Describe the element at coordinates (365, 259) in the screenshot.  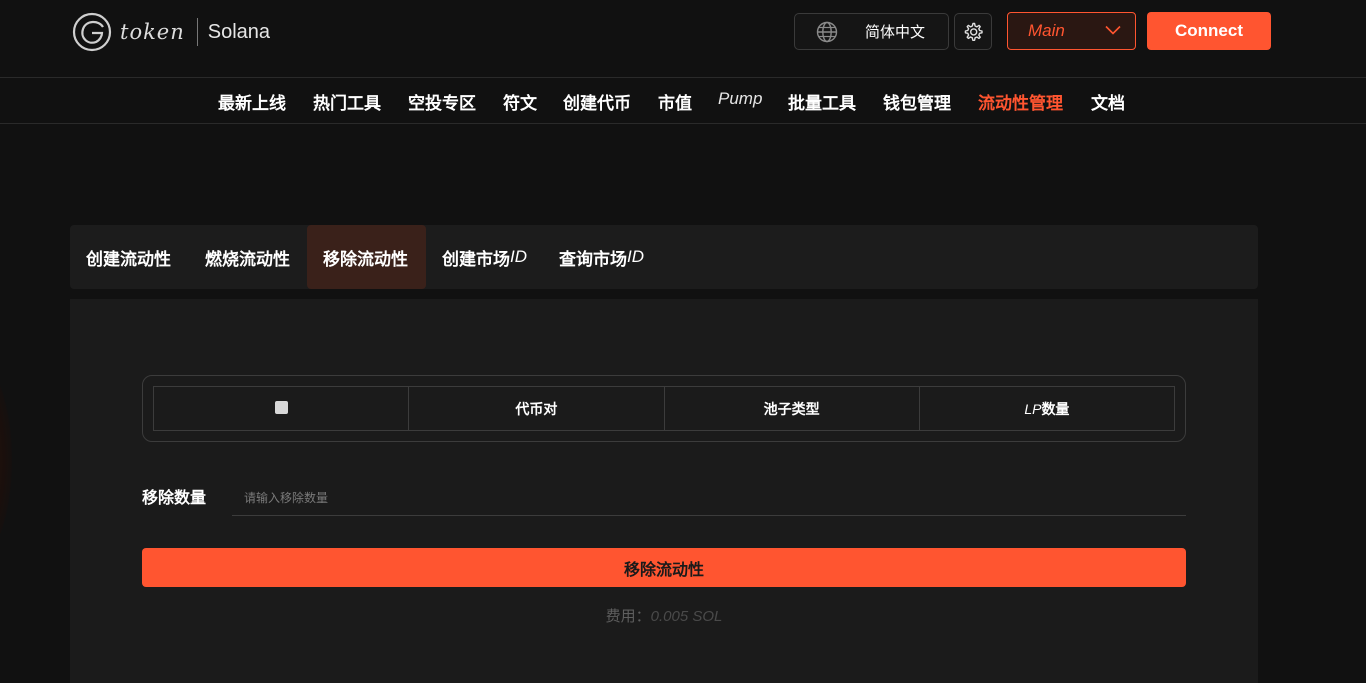
I see `tab-label: 移除流动性` at that location.